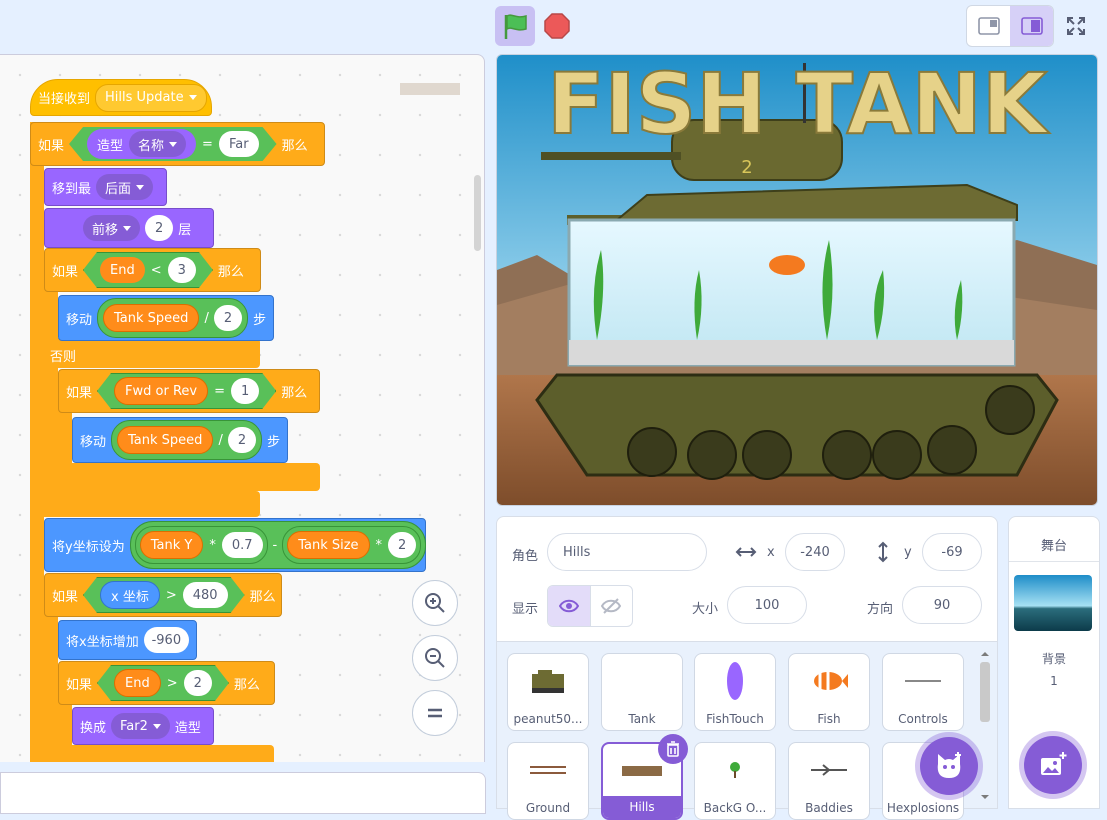  I want to click on set-y-block: 将y坐标设为 Tank Y * 0.7 - Tank Size * 2, so click(235, 545).